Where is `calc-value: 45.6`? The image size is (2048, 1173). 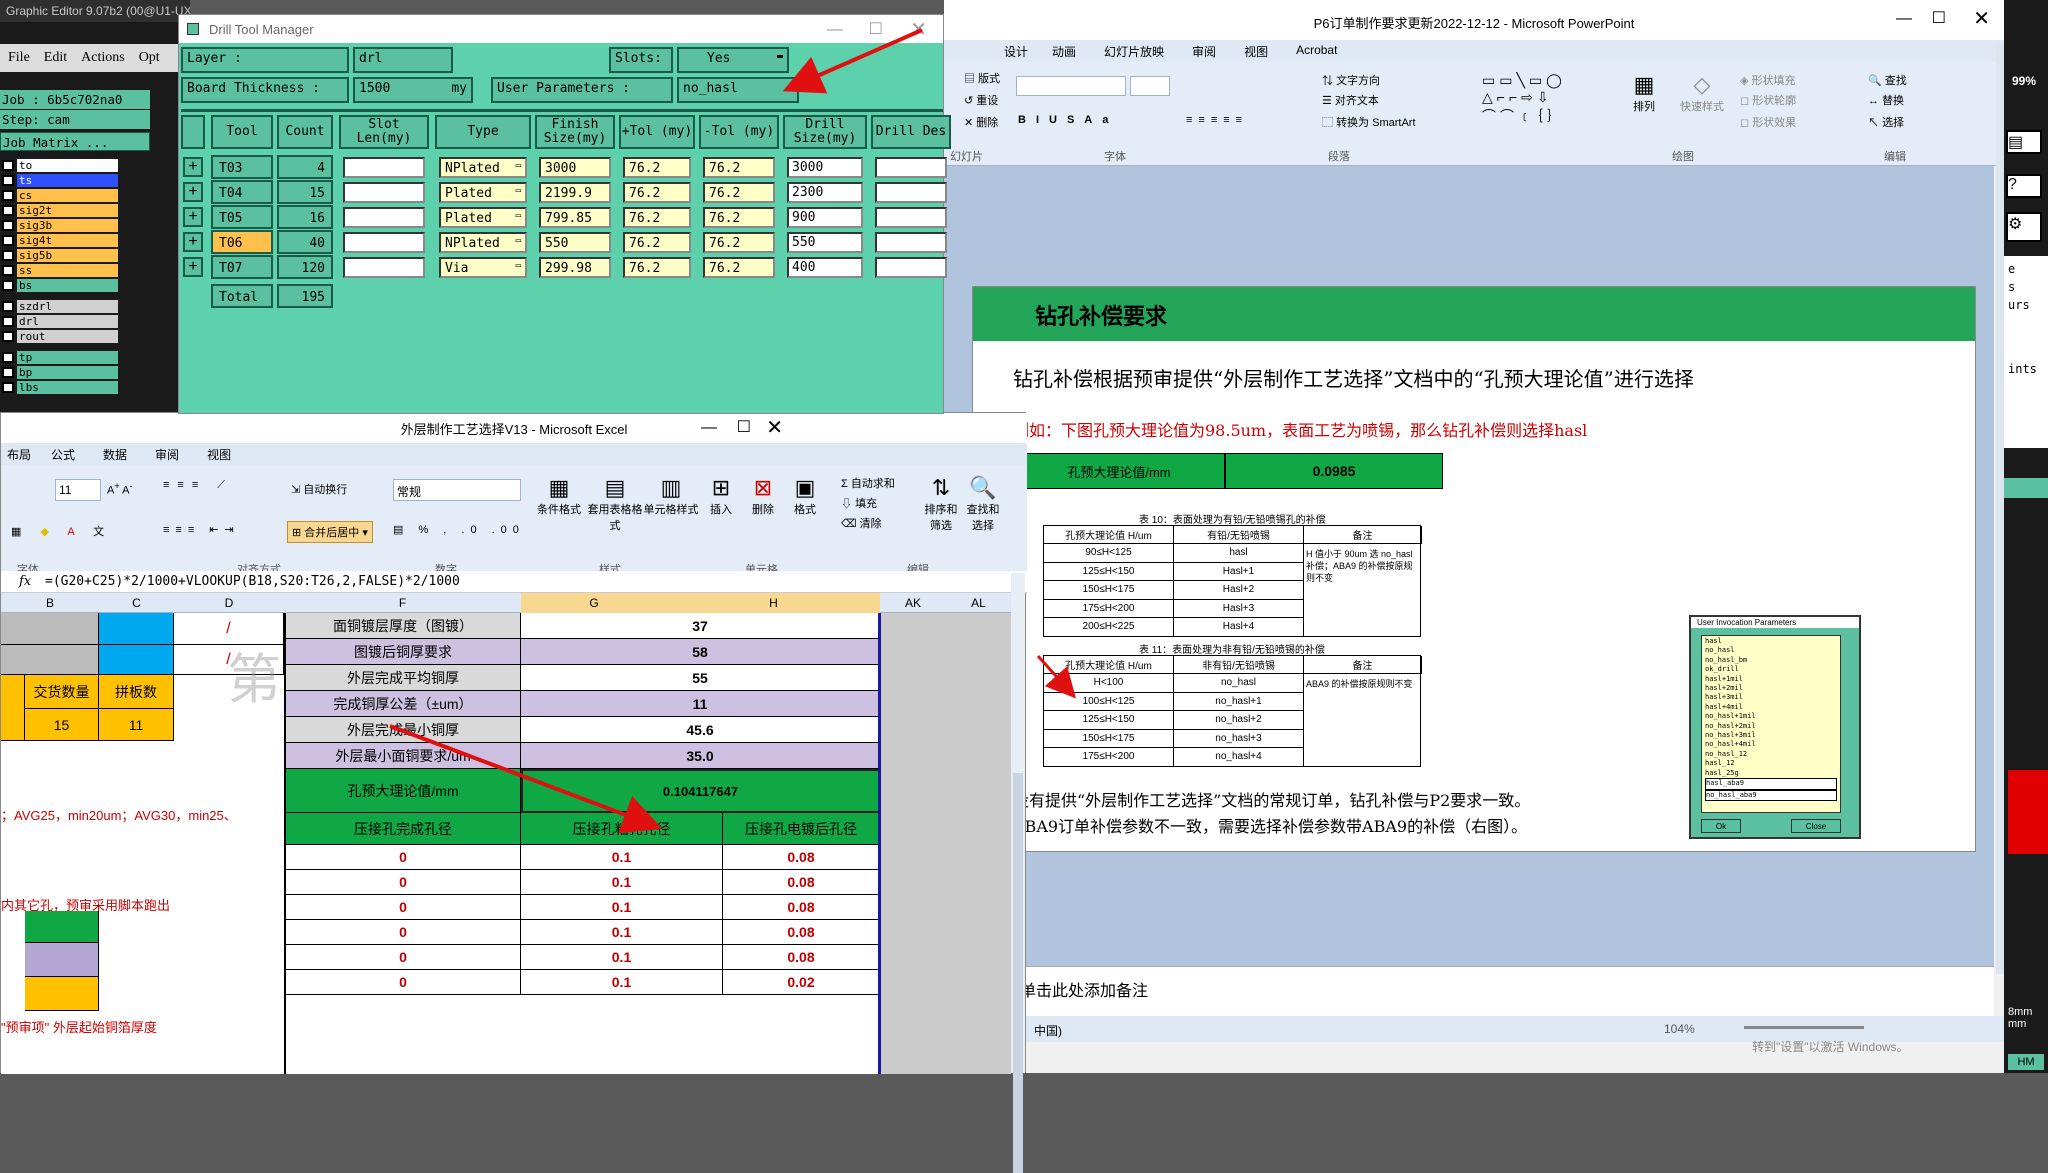
calc-value: 45.6 is located at coordinates (700, 730).